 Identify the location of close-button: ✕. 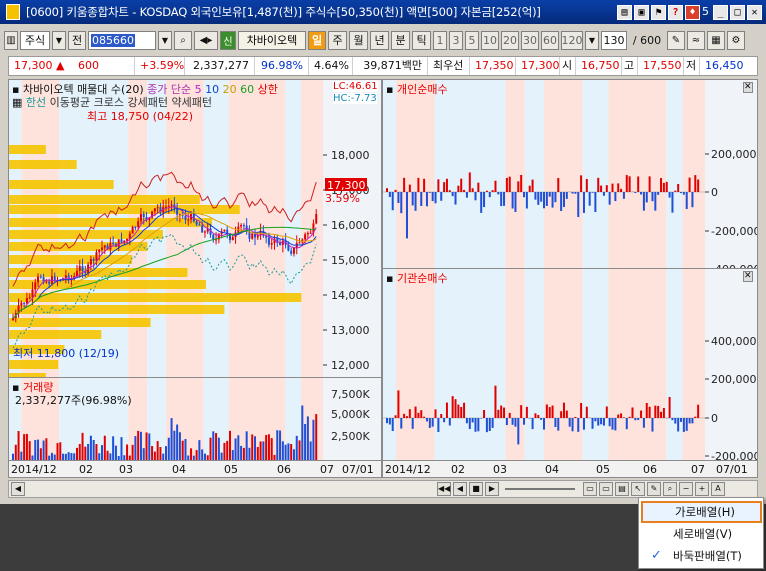
(754, 12).